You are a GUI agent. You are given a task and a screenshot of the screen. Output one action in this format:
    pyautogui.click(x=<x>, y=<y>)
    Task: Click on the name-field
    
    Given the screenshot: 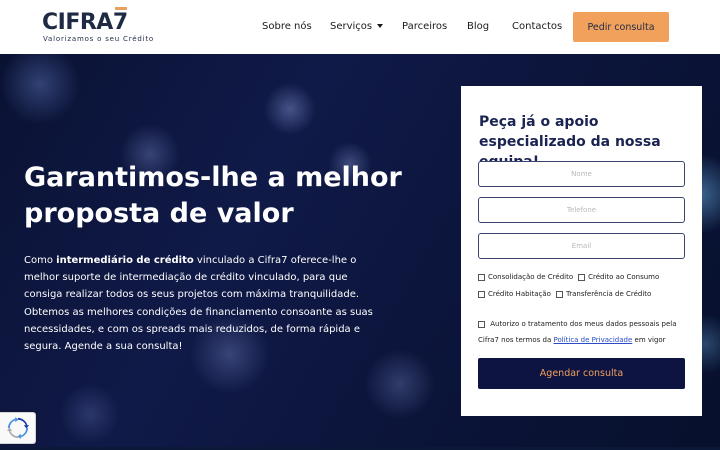 What is the action you would take?
    pyautogui.click(x=581, y=174)
    